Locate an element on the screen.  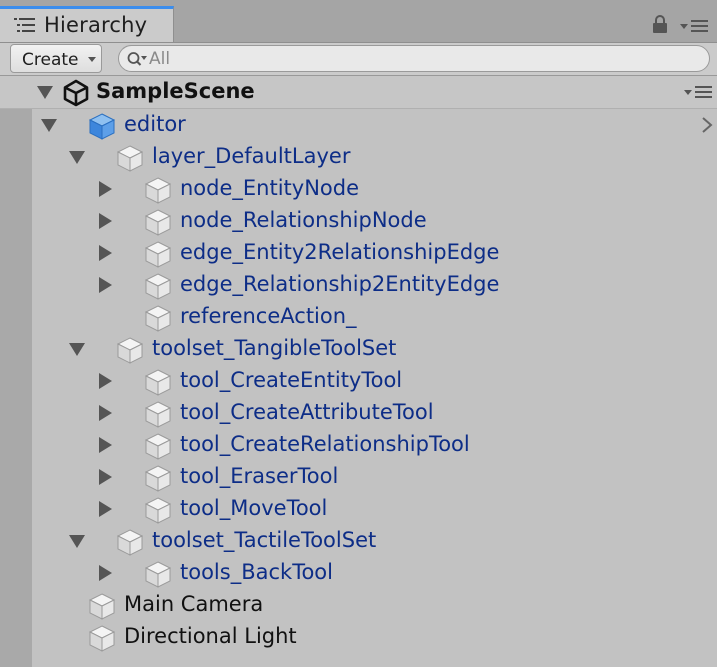
tree-item-label: referenceAction_ is located at coordinates (268, 316).